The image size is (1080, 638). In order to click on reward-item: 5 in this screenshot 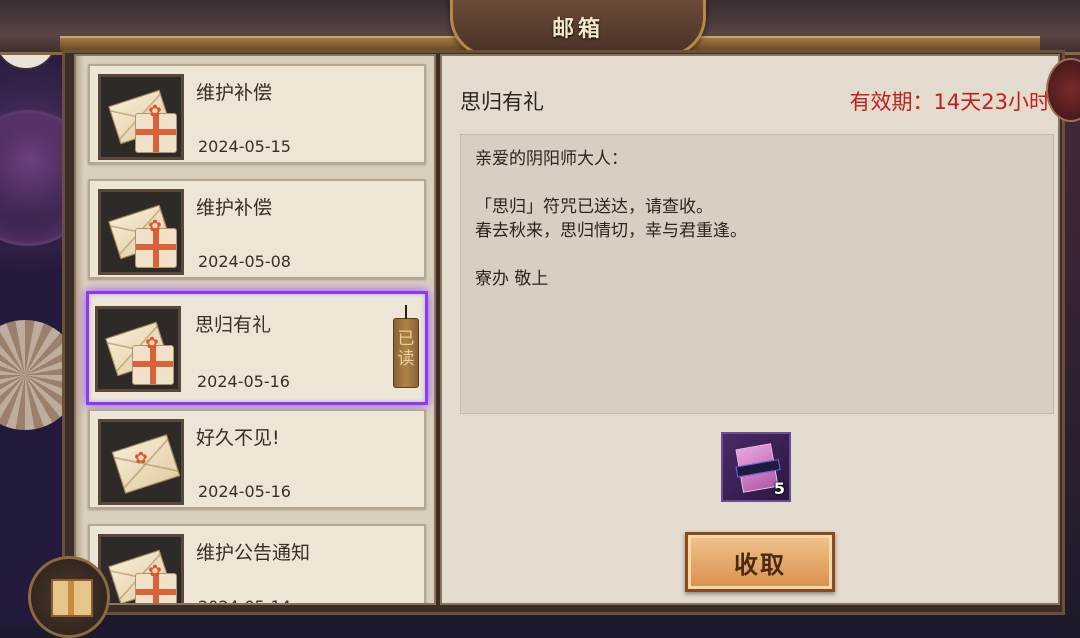, I will do `click(756, 467)`.